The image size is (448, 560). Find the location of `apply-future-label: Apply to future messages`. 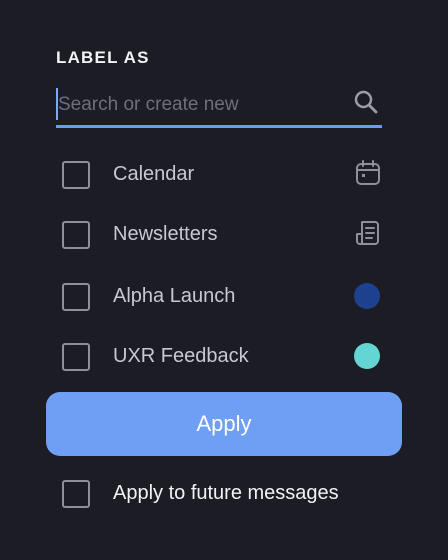

apply-future-label: Apply to future messages is located at coordinates (226, 493).